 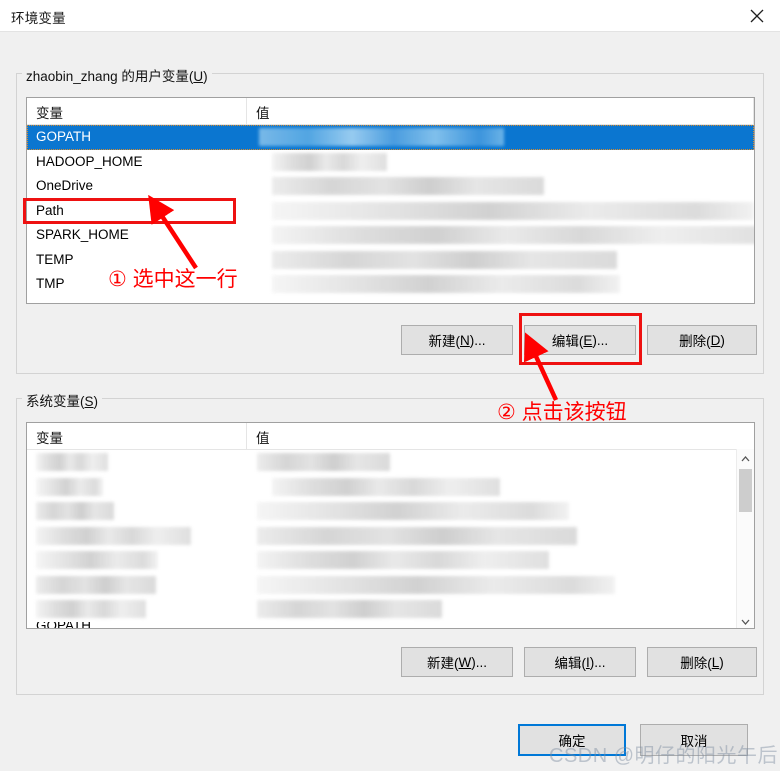 I want to click on table-row: Path, so click(x=390, y=211).